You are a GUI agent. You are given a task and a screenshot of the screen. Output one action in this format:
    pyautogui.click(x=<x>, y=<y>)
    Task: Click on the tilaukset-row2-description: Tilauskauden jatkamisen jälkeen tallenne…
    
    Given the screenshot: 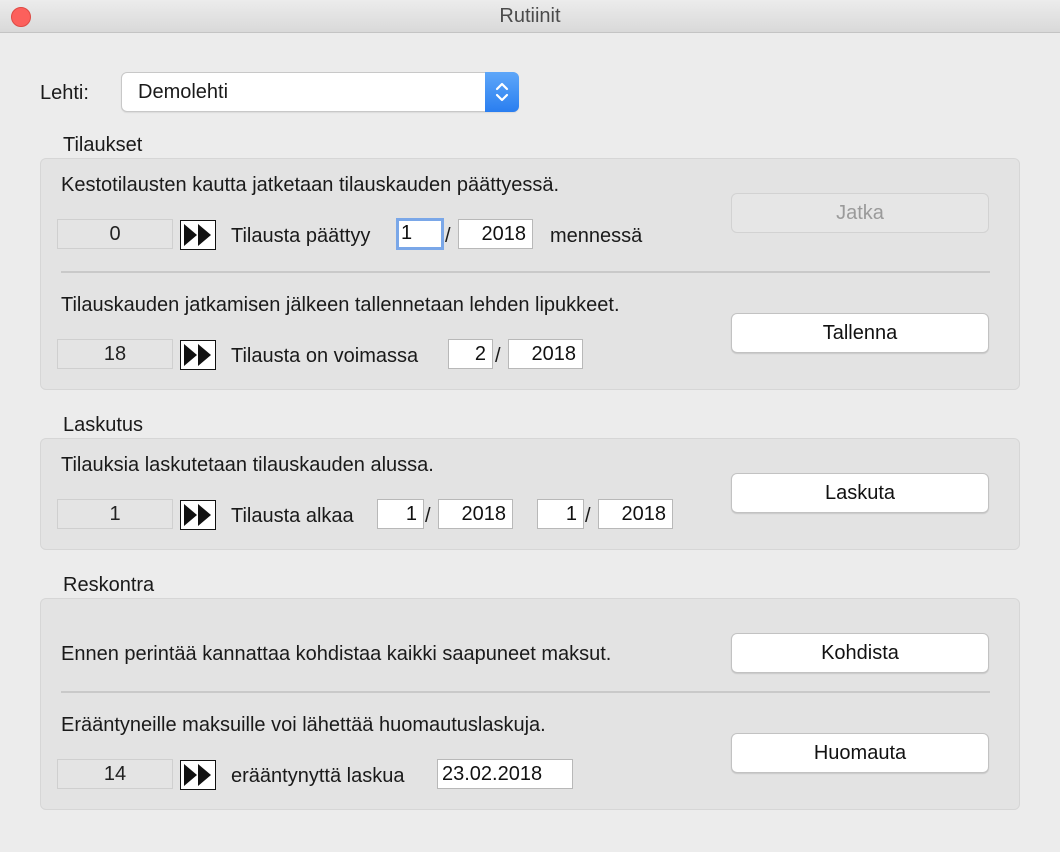 What is the action you would take?
    pyautogui.click(x=340, y=305)
    